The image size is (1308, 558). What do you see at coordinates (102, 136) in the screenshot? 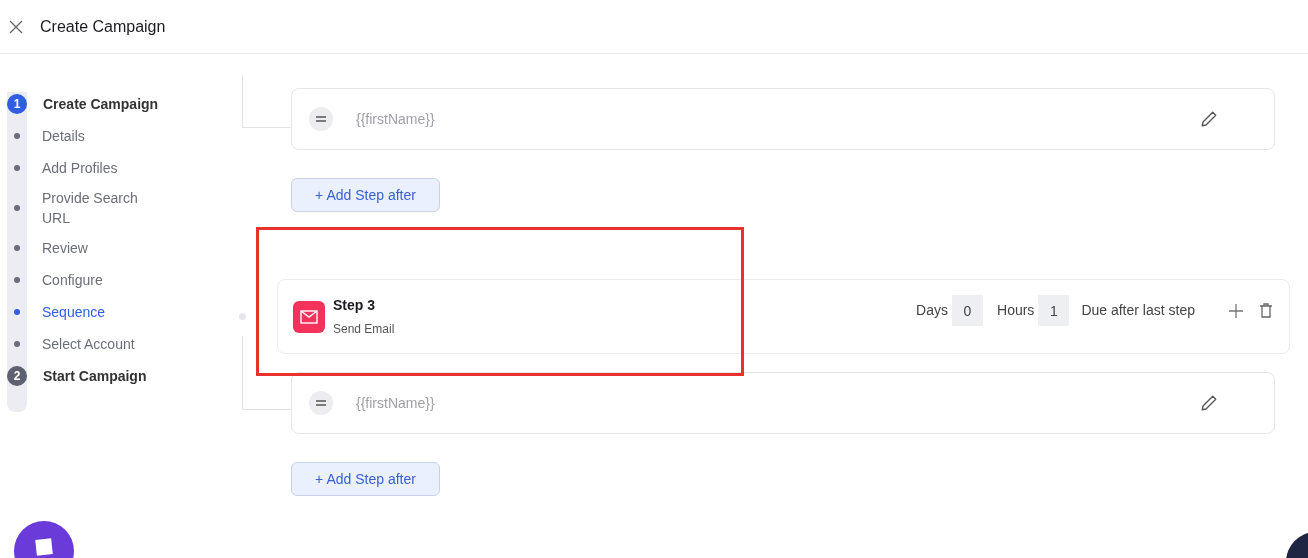
I see `substep-label: Details` at bounding box center [102, 136].